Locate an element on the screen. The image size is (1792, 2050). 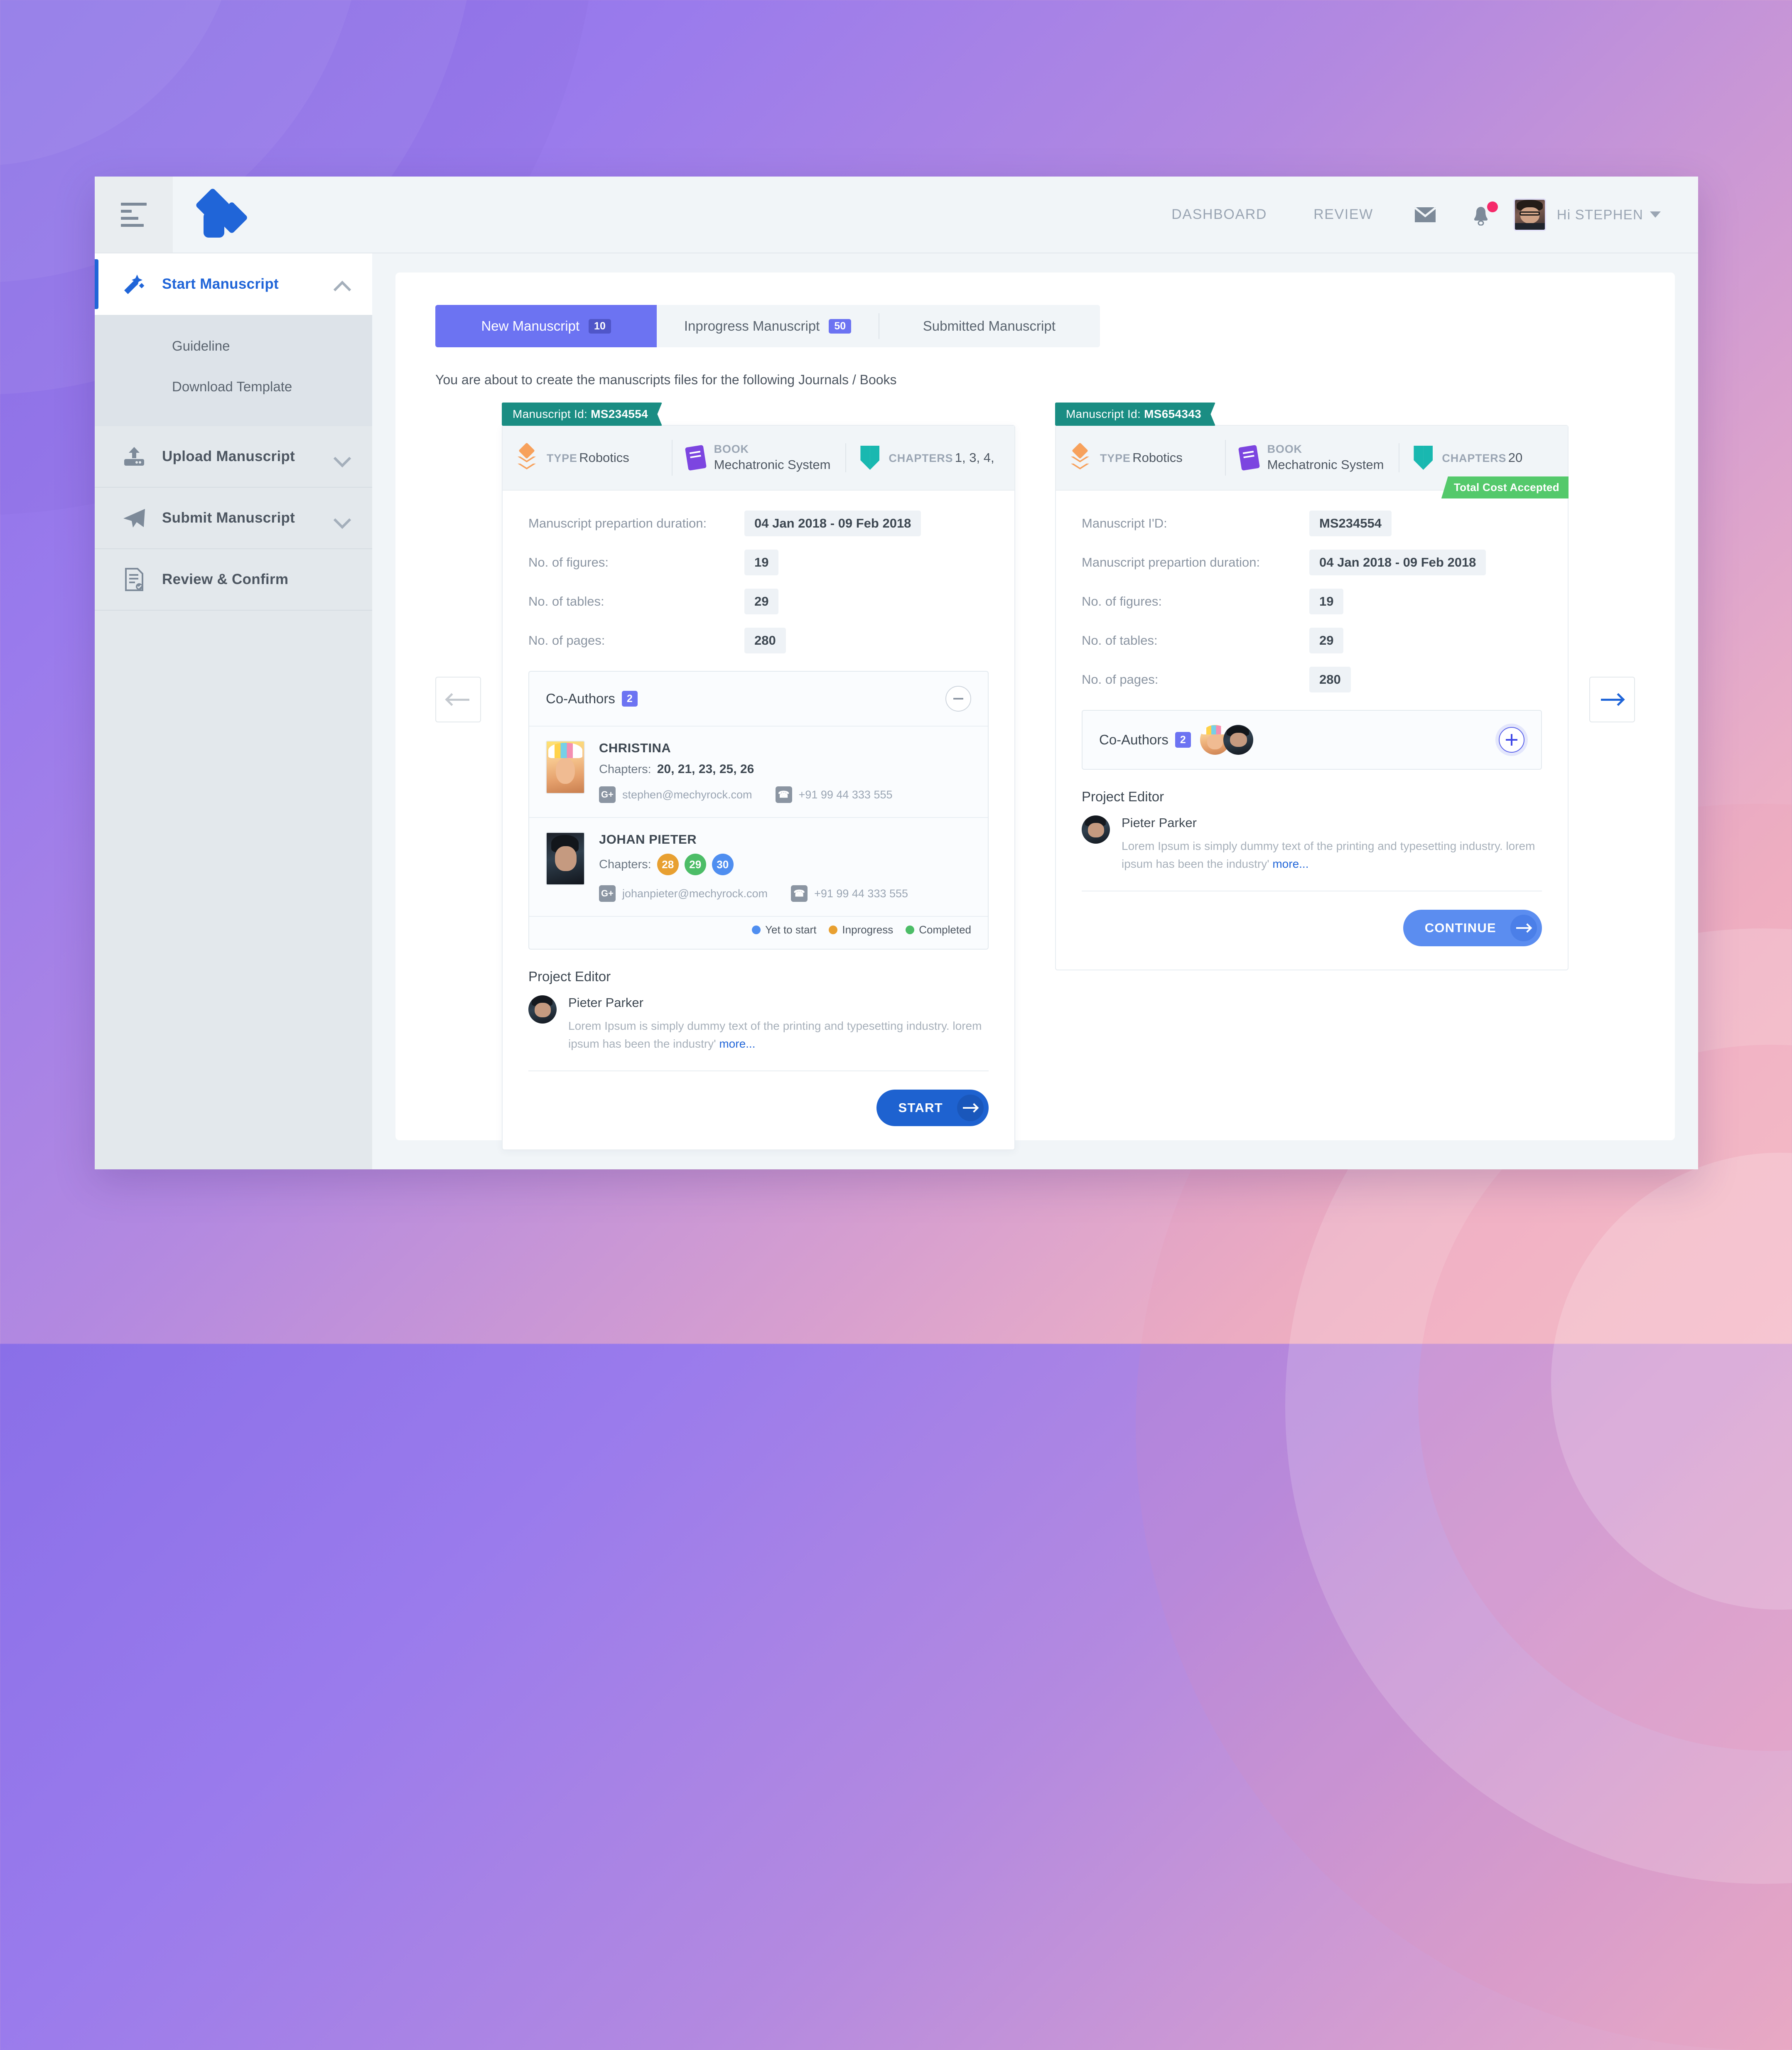
tab-submitted-manuscript: Submitted Manuscript is located at coordinates (989, 326).